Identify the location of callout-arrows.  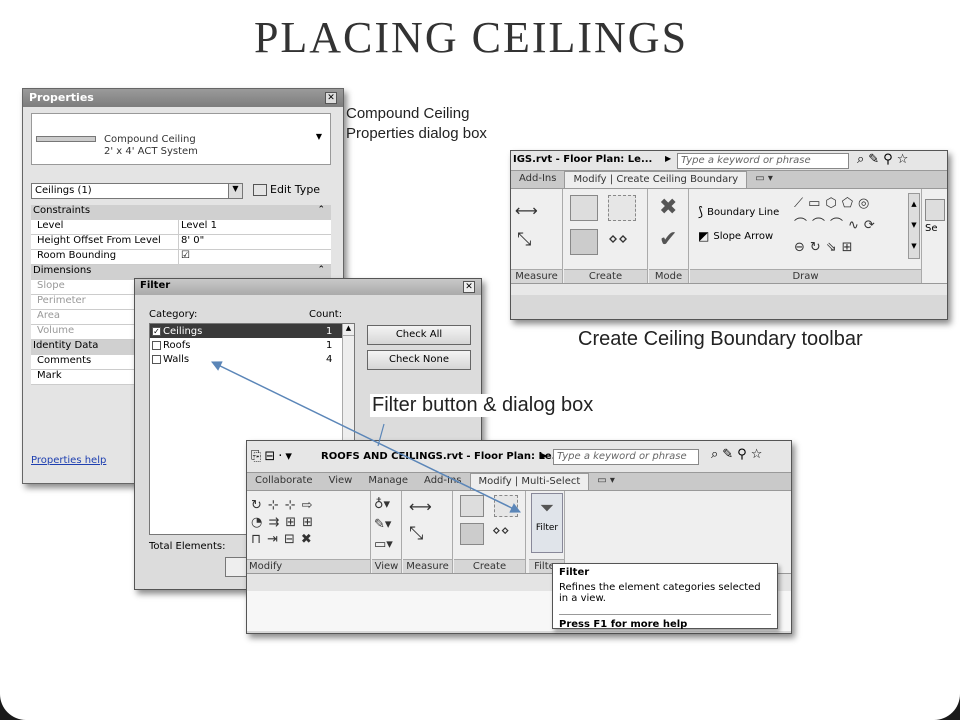
(366, 437).